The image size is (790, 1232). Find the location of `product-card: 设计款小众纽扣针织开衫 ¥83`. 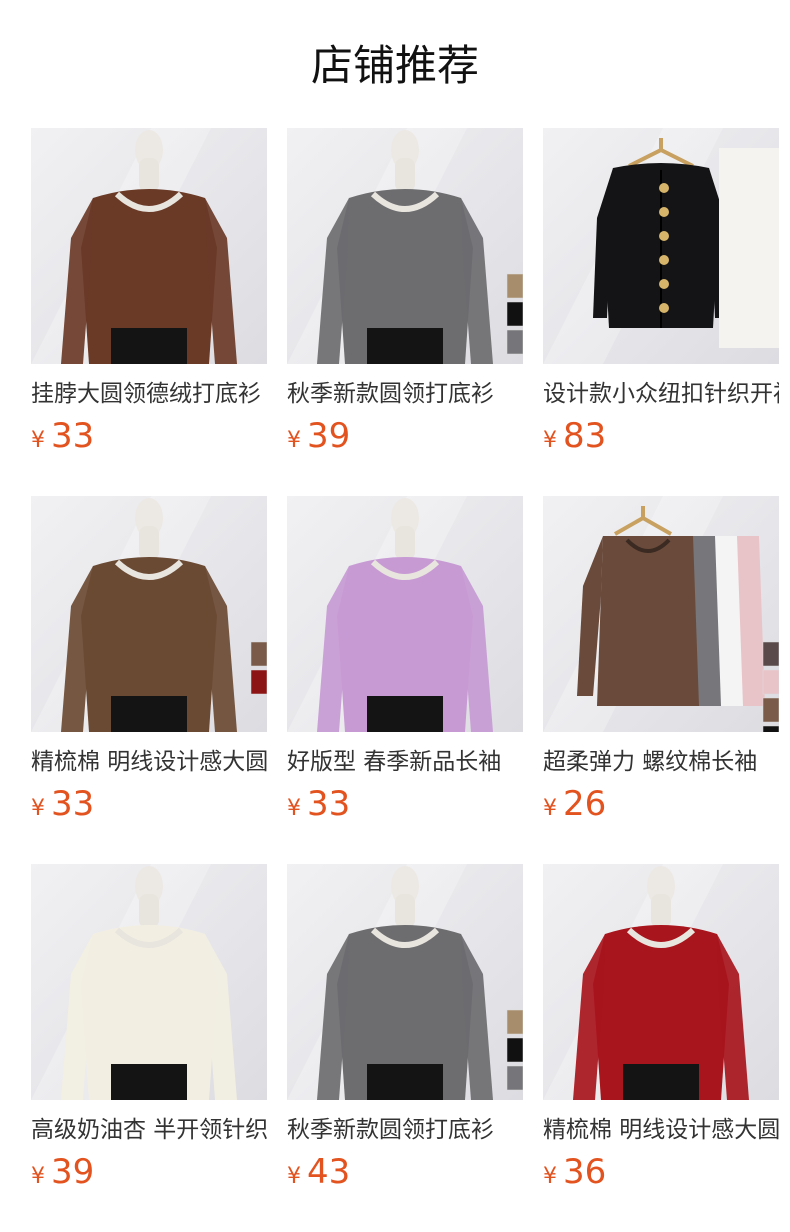

product-card: 设计款小众纽扣针织开衫 ¥83 is located at coordinates (661, 293).